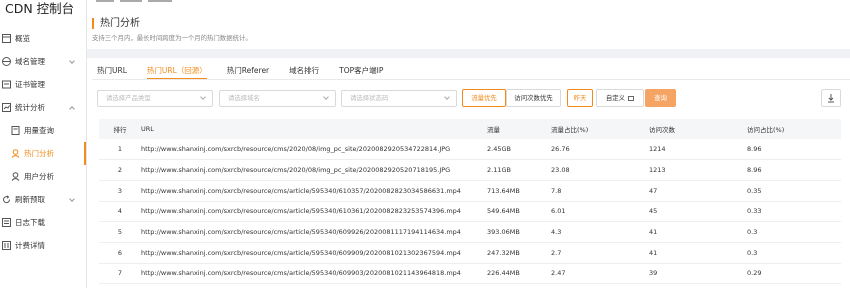  What do you see at coordinates (30, 199) in the screenshot?
I see `sidebar-item-label: 刷新预取` at bounding box center [30, 199].